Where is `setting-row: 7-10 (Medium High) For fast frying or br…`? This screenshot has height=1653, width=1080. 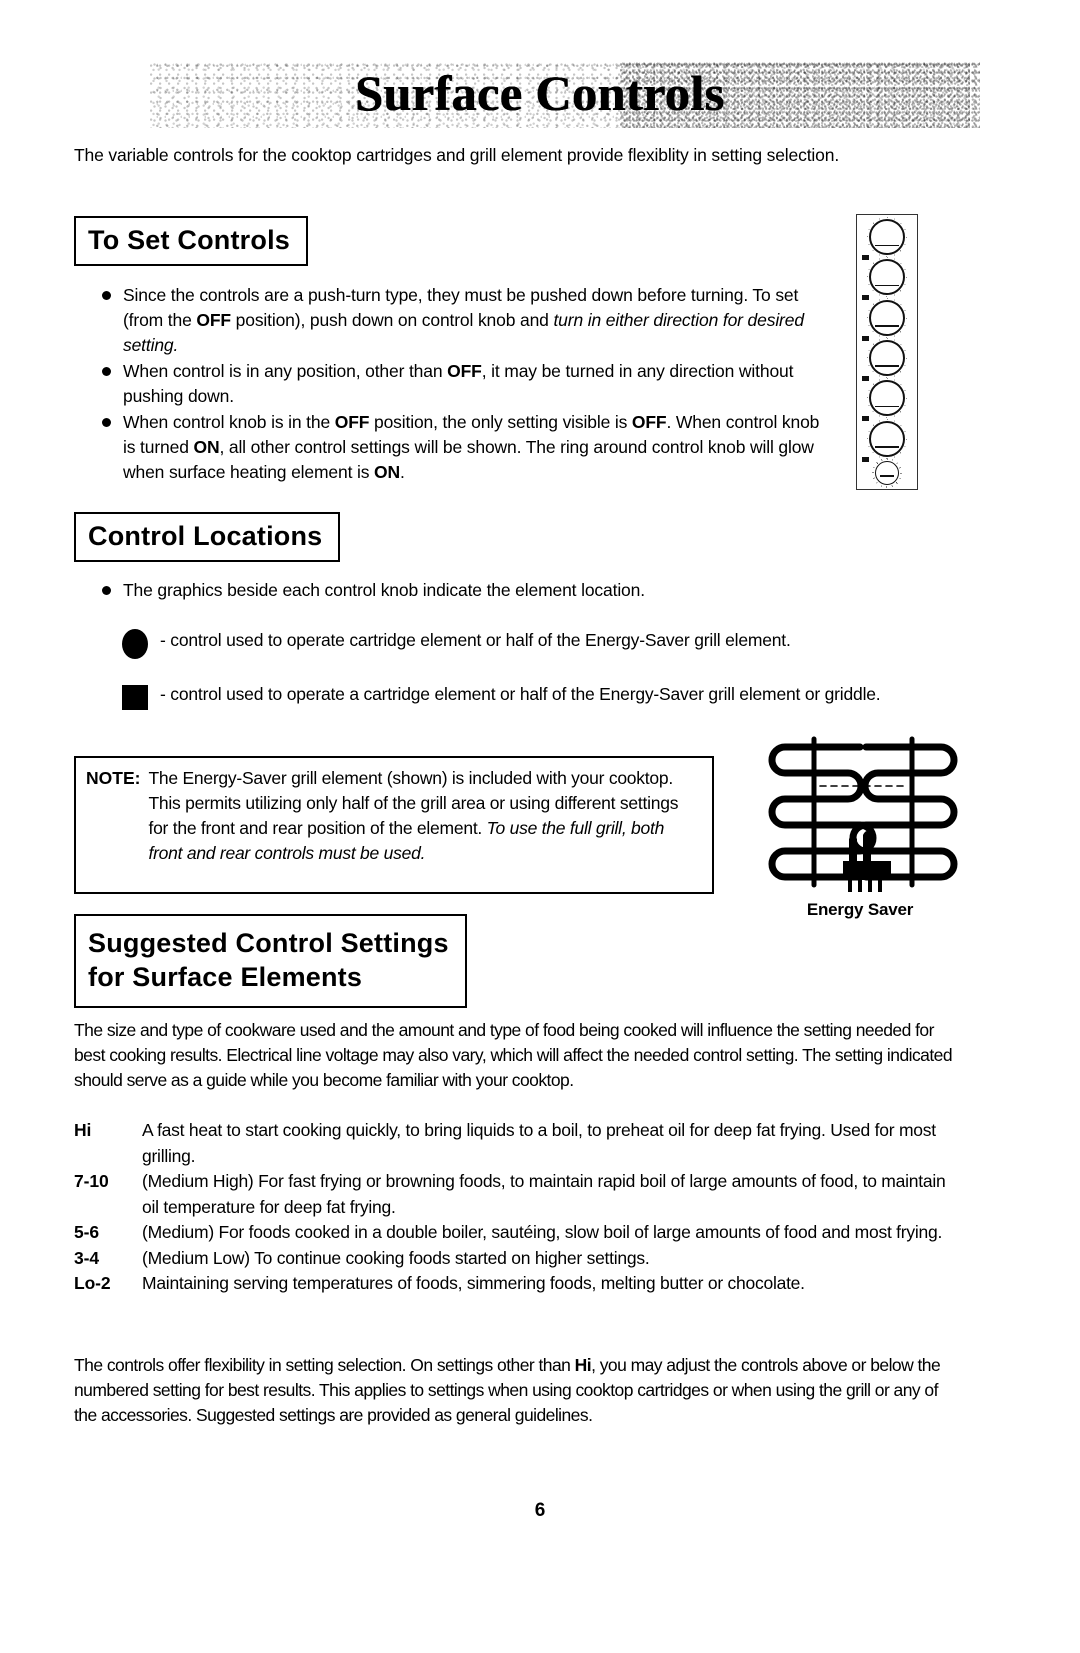
setting-row: 7-10 (Medium High) For fast frying or br… is located at coordinates (519, 1194).